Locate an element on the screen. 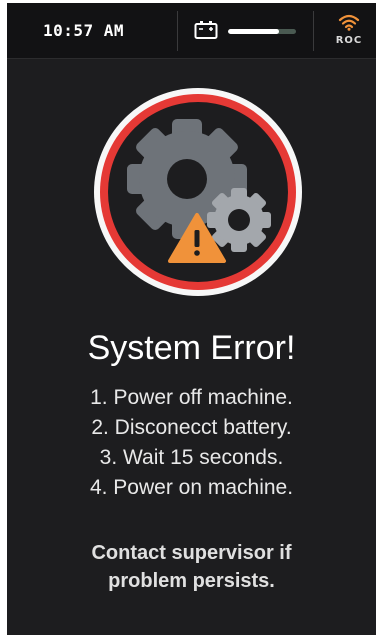  recovery-step: 3. Wait 15 seconds. is located at coordinates (191, 457).